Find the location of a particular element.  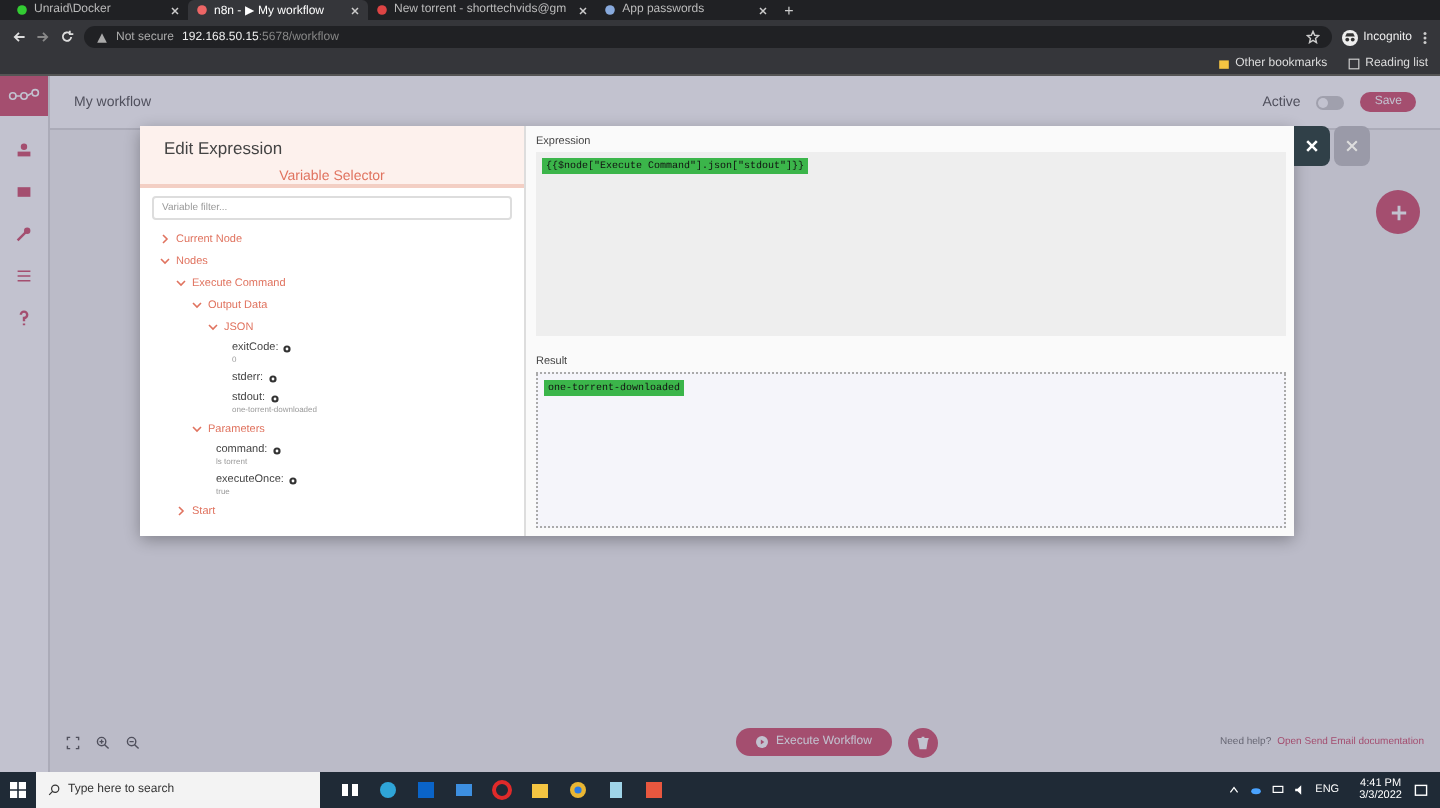

key-icon is located at coordinates (24, 234).